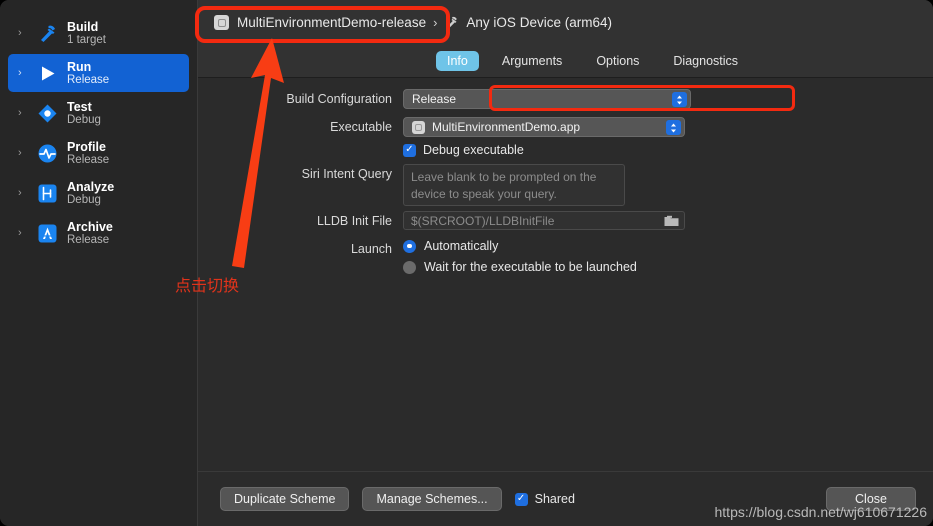  Describe the element at coordinates (47, 113) in the screenshot. I see `diamond-icon` at that location.